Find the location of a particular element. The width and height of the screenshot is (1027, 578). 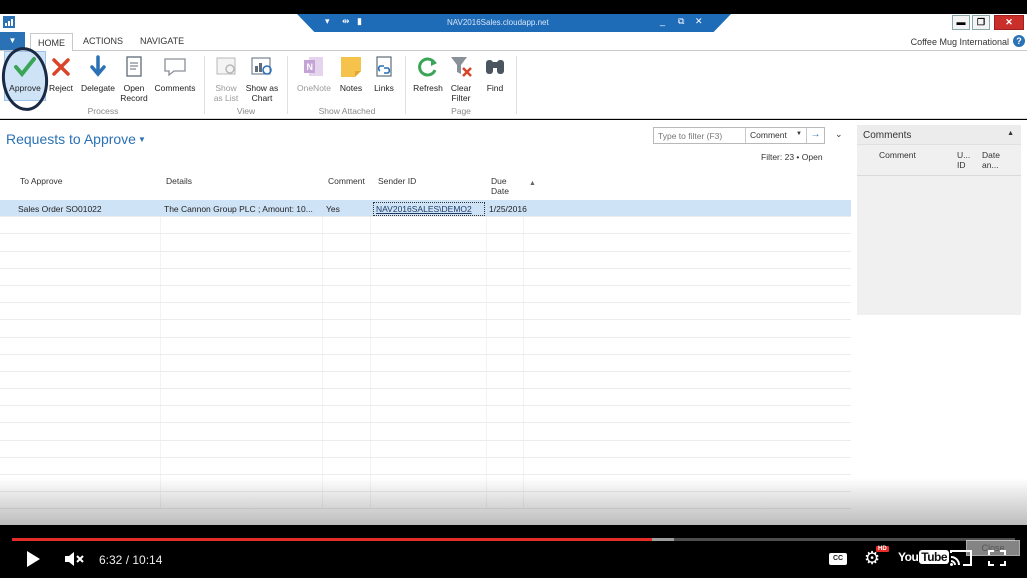

filter-input is located at coordinates (700, 135).